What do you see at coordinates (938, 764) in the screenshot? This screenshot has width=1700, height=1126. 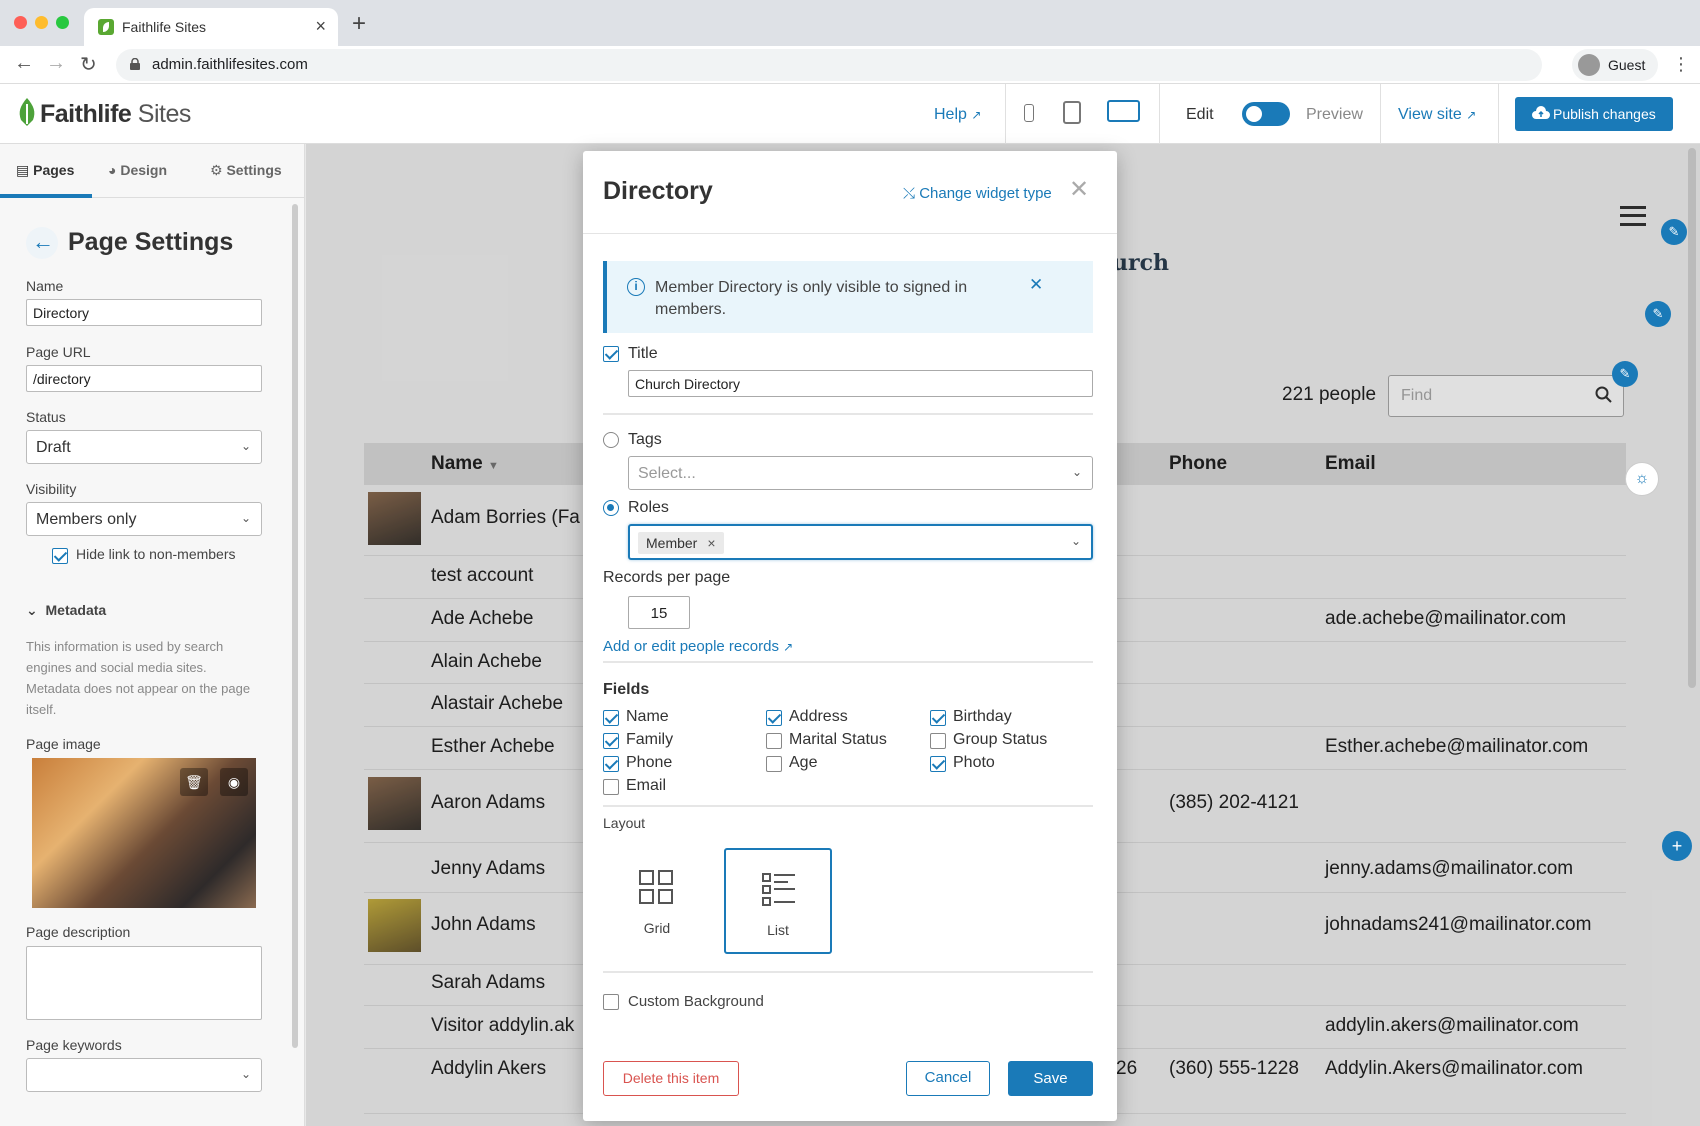 I see `field-photo-checkbox` at bounding box center [938, 764].